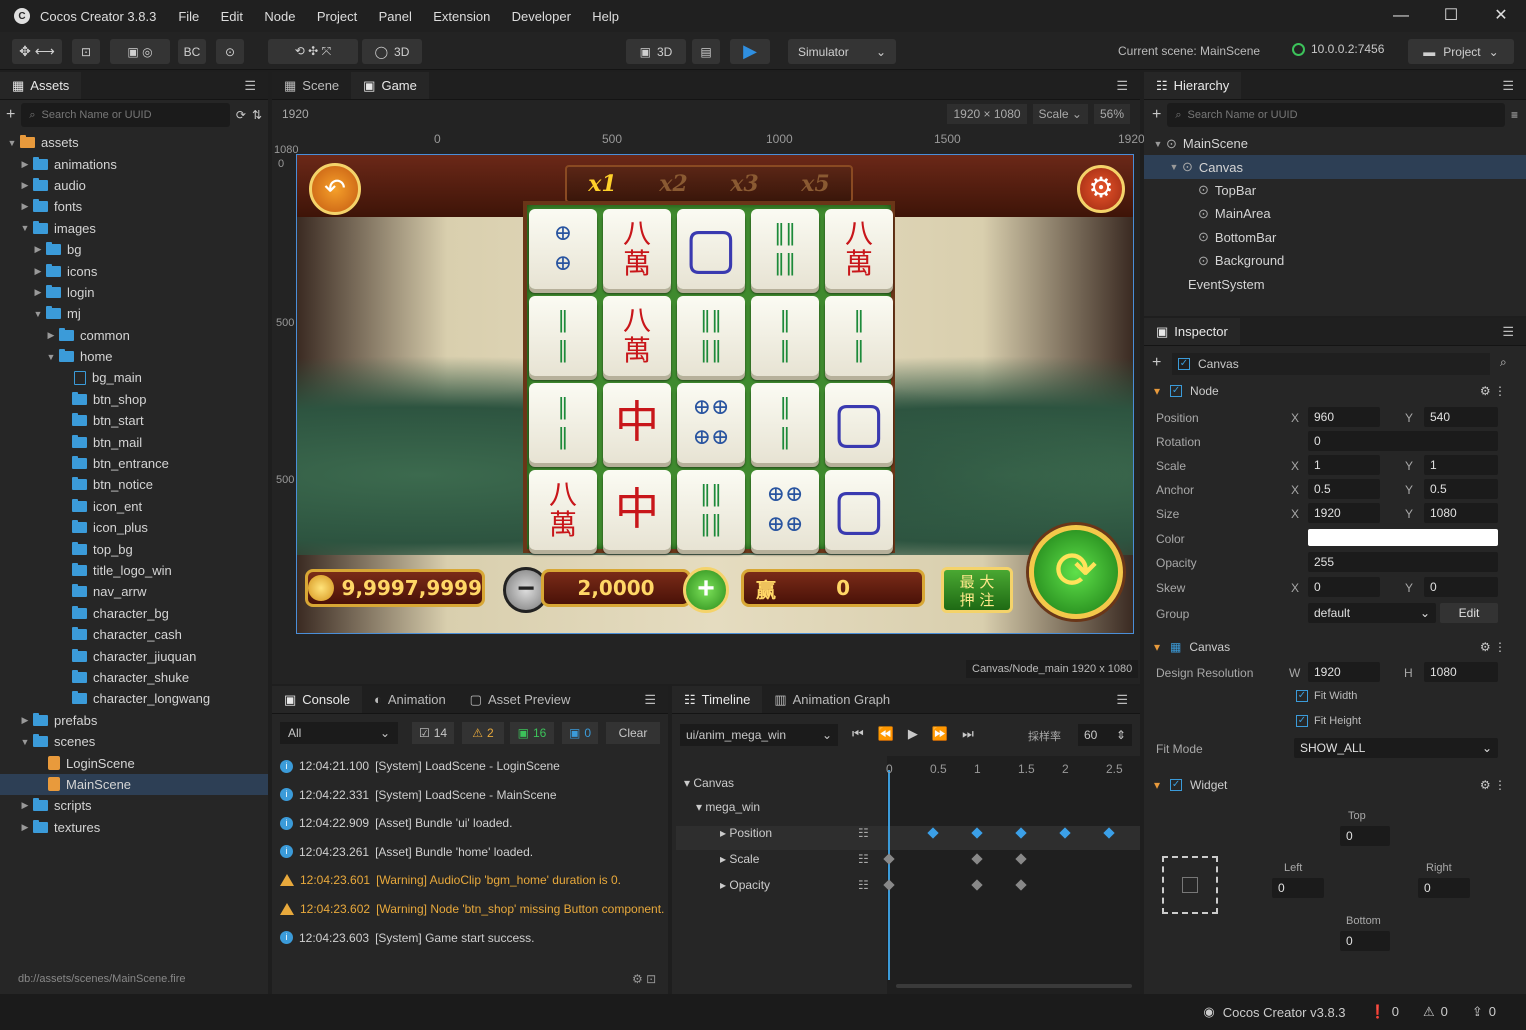 This screenshot has height=1030, width=1526. Describe the element at coordinates (1344, 465) in the screenshot. I see `scale-x-input: 1` at that location.